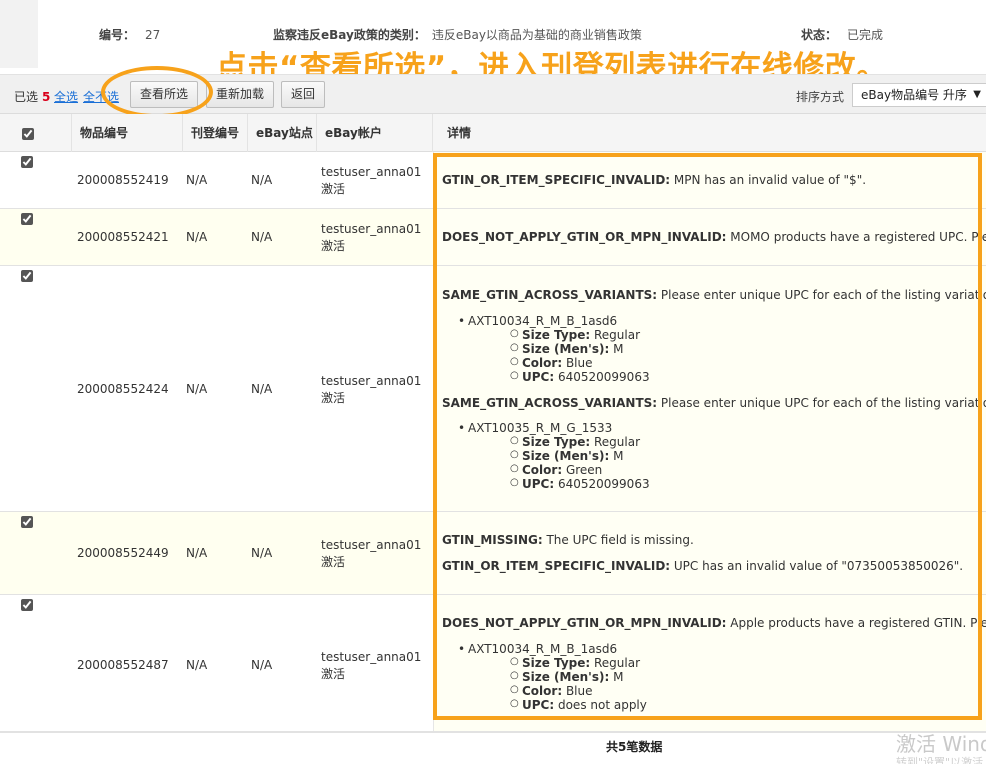 This screenshot has width=986, height=764. What do you see at coordinates (940, 760) in the screenshot?
I see `windows-activation-hint: 转到"设置"以激活` at bounding box center [940, 760].